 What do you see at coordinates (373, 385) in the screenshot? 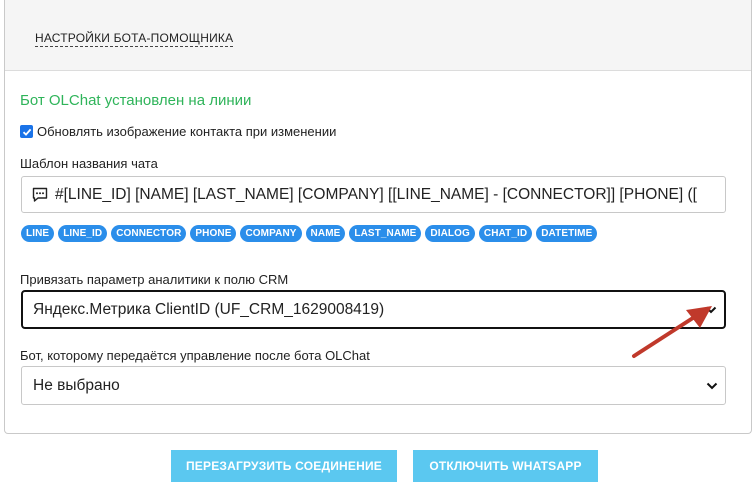
I see `next-bot-select: Не выбрано` at bounding box center [373, 385].